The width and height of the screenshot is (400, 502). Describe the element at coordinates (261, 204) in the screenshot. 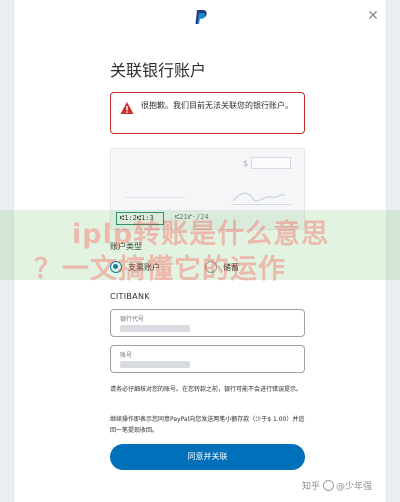

I see `signature-line` at that location.